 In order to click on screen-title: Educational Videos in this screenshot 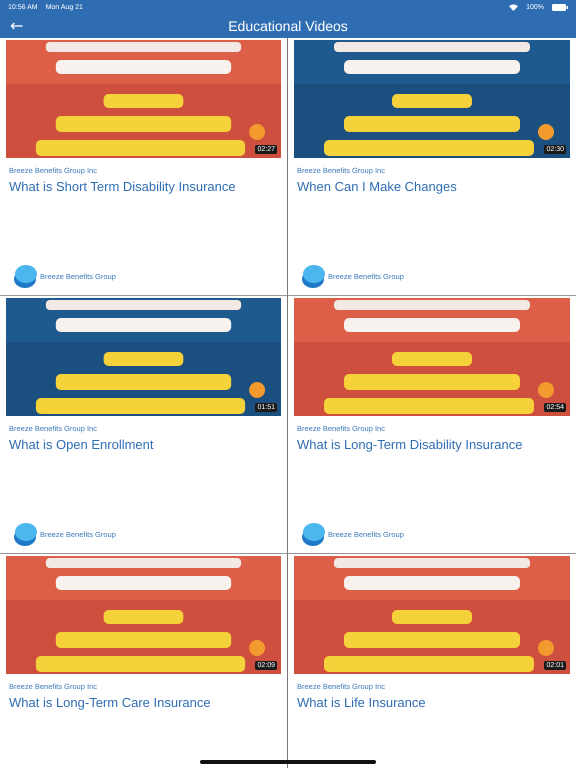, I will do `click(288, 26)`.